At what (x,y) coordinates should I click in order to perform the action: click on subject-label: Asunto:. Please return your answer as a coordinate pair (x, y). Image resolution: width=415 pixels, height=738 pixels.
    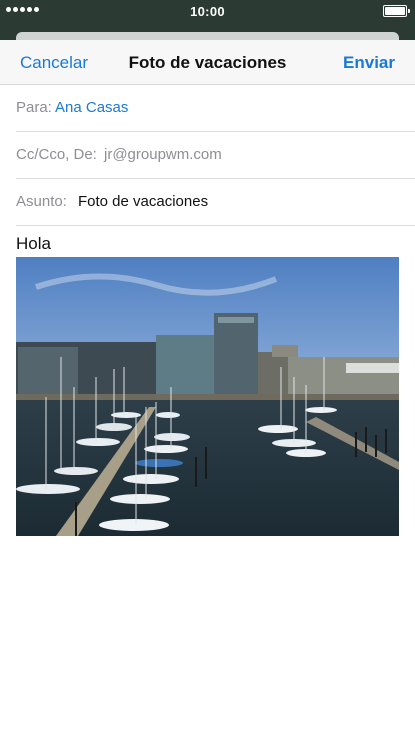
    Looking at the image, I should click on (41, 201).